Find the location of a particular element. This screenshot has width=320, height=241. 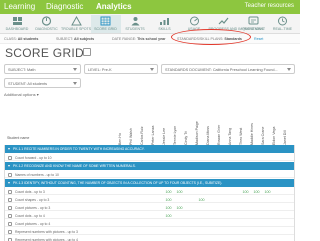

toolbar-label: SCORE GRID is located at coordinates (105, 29).